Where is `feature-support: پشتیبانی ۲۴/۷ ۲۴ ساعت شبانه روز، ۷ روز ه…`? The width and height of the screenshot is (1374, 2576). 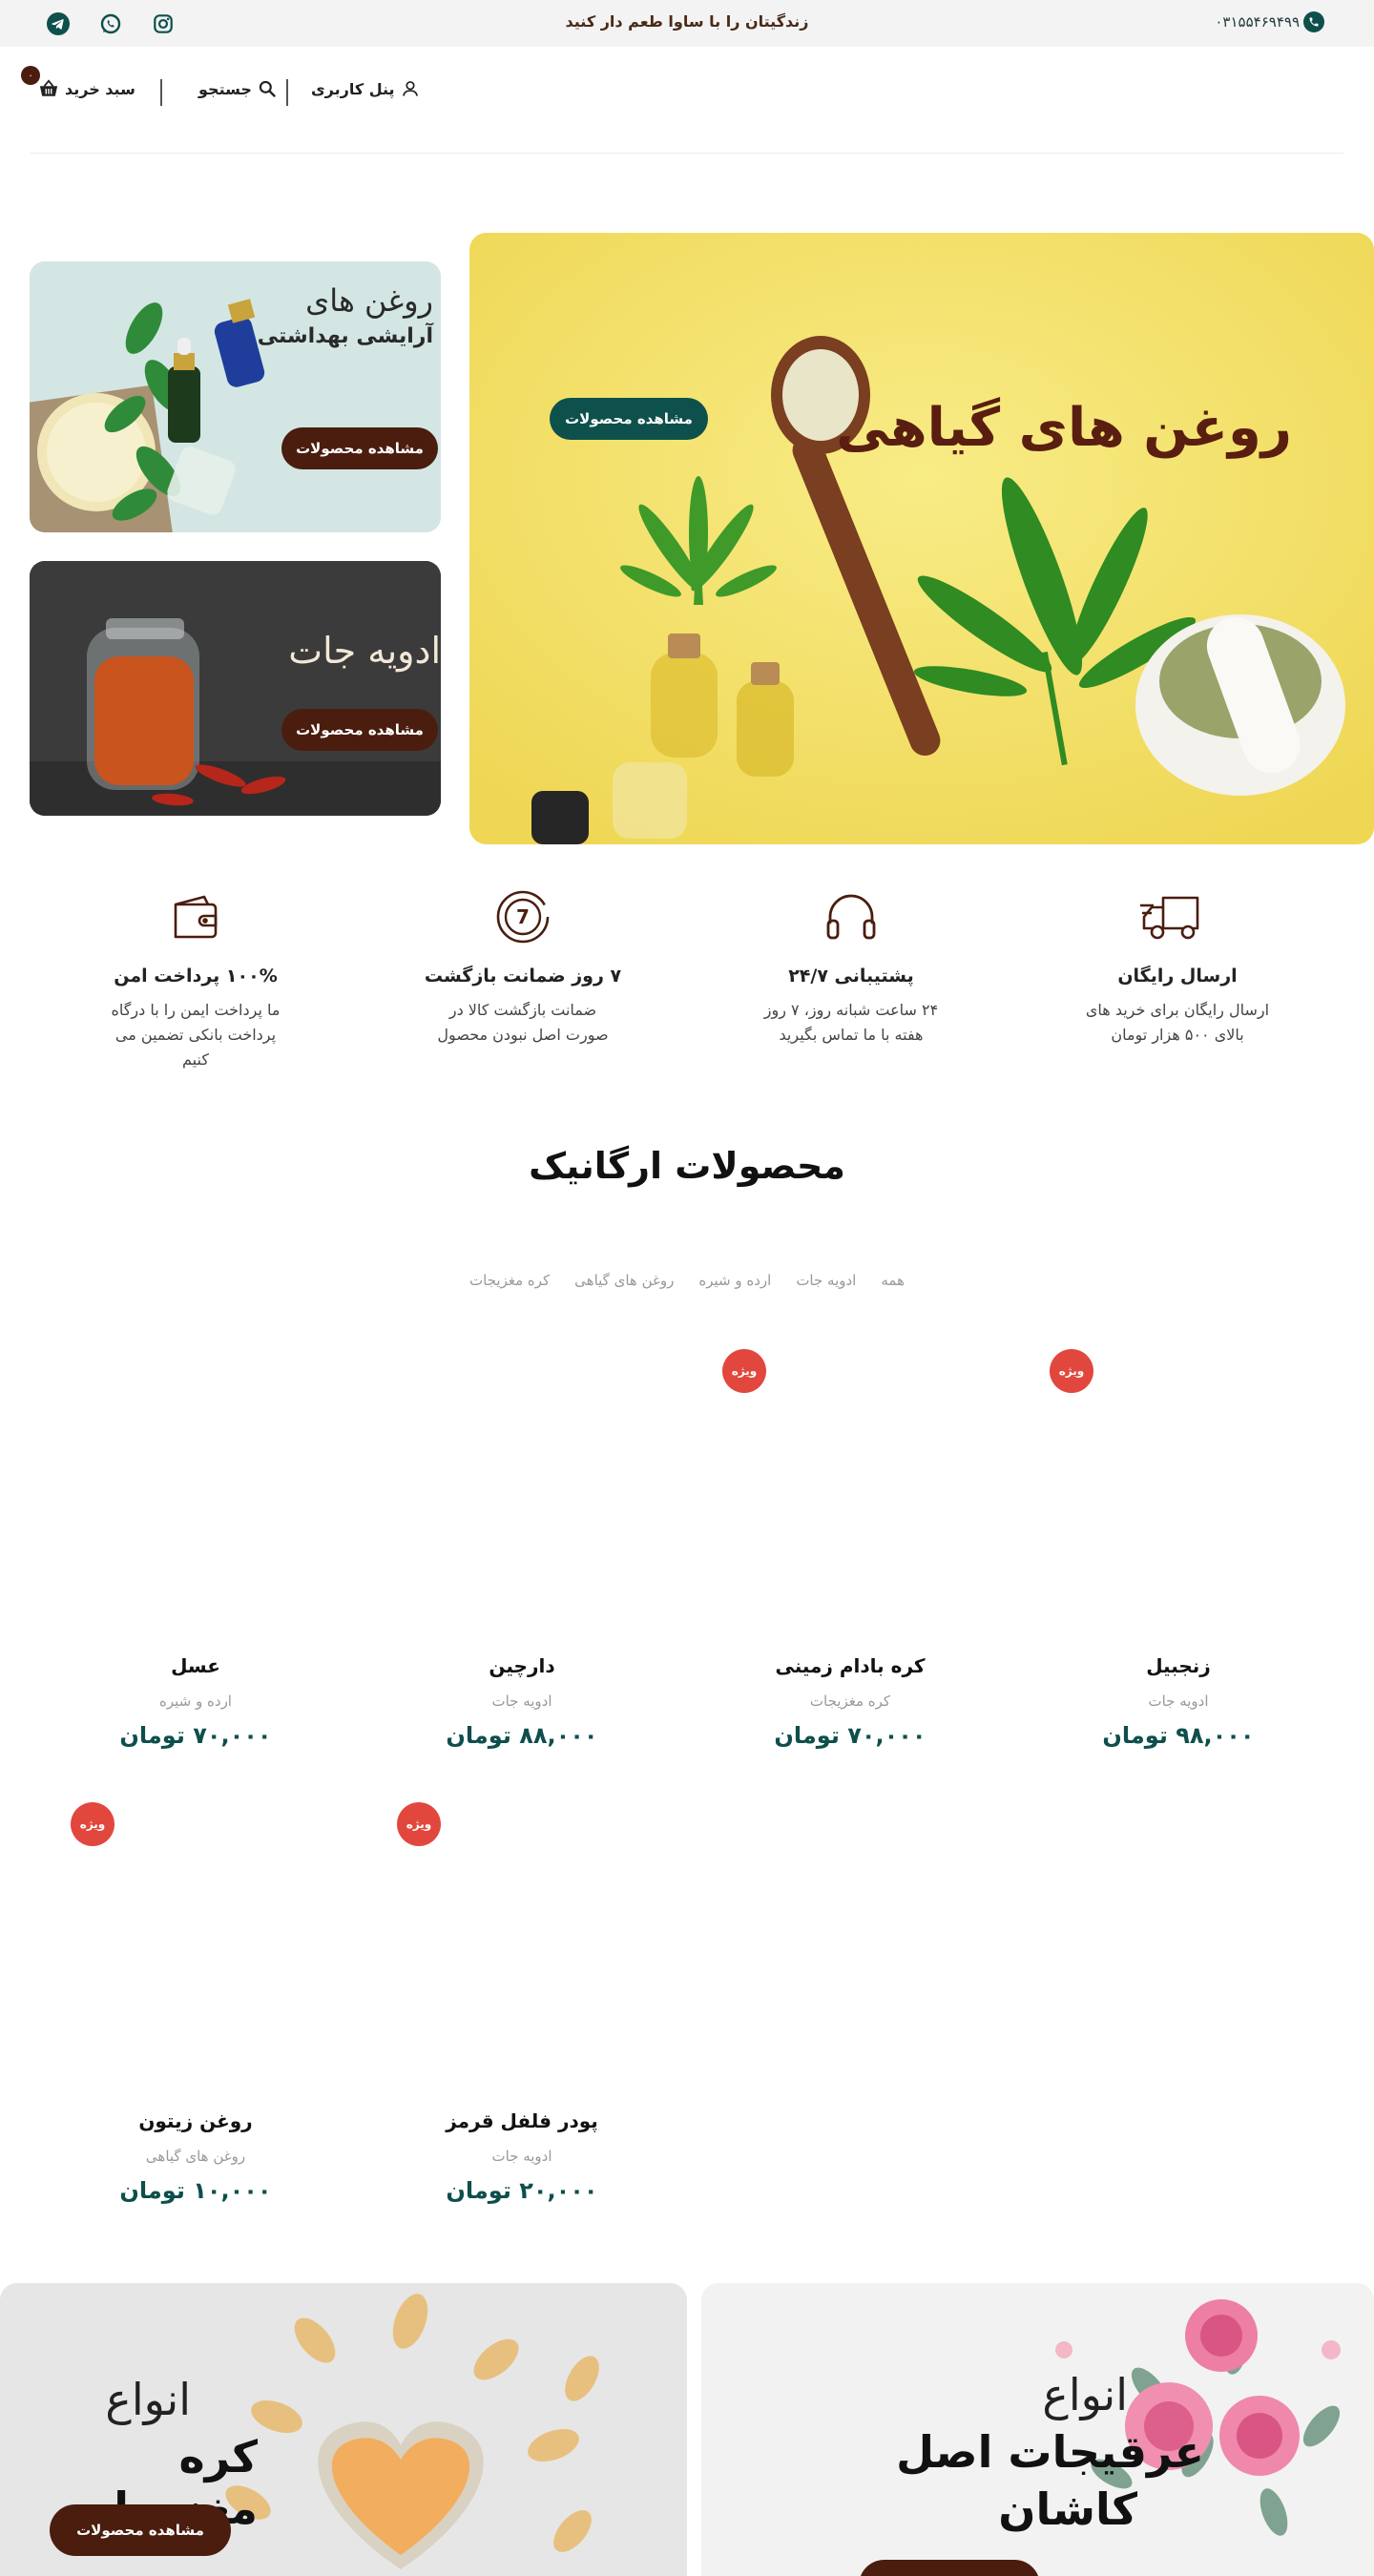 feature-support: پشتیبانی ۲۴/۷ ۲۴ ساعت شبانه روز، ۷ روز ه… is located at coordinates (851, 967).